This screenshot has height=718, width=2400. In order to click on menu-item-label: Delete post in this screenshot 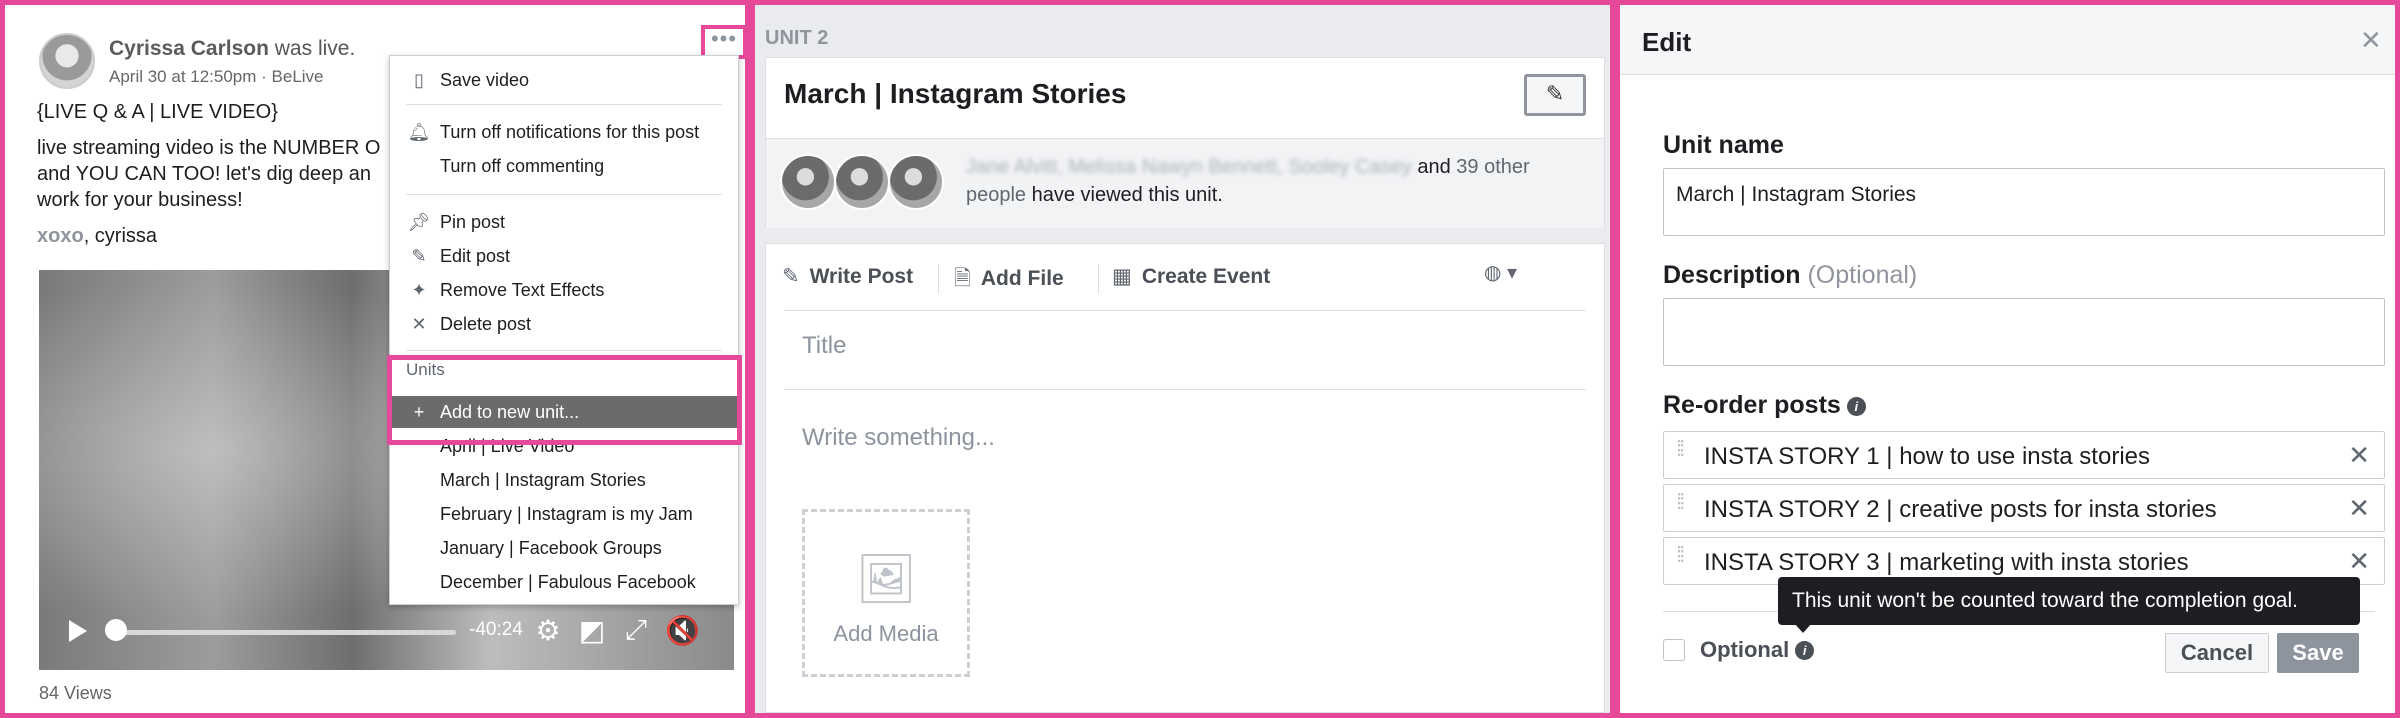, I will do `click(486, 324)`.